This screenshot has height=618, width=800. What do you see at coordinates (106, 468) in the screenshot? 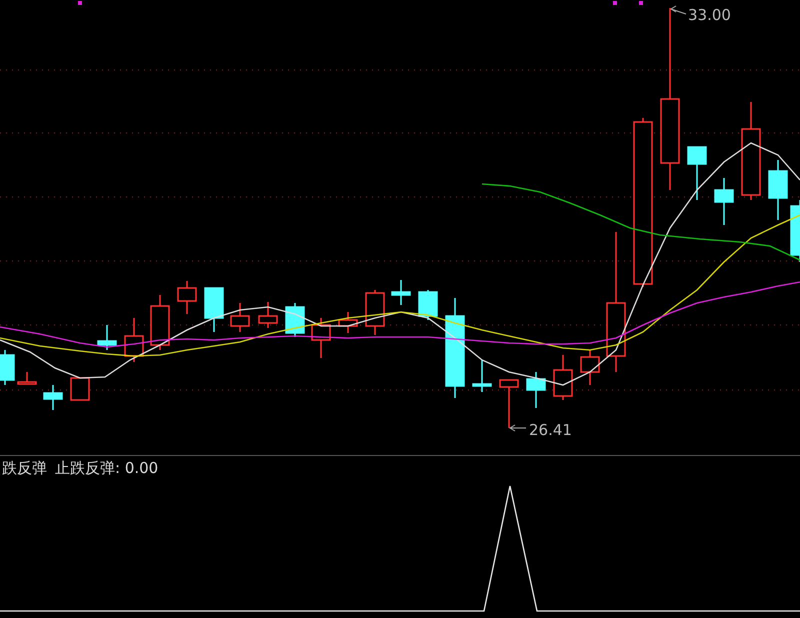
I see `indicator-value: 止跌反弹: 0.00` at bounding box center [106, 468].